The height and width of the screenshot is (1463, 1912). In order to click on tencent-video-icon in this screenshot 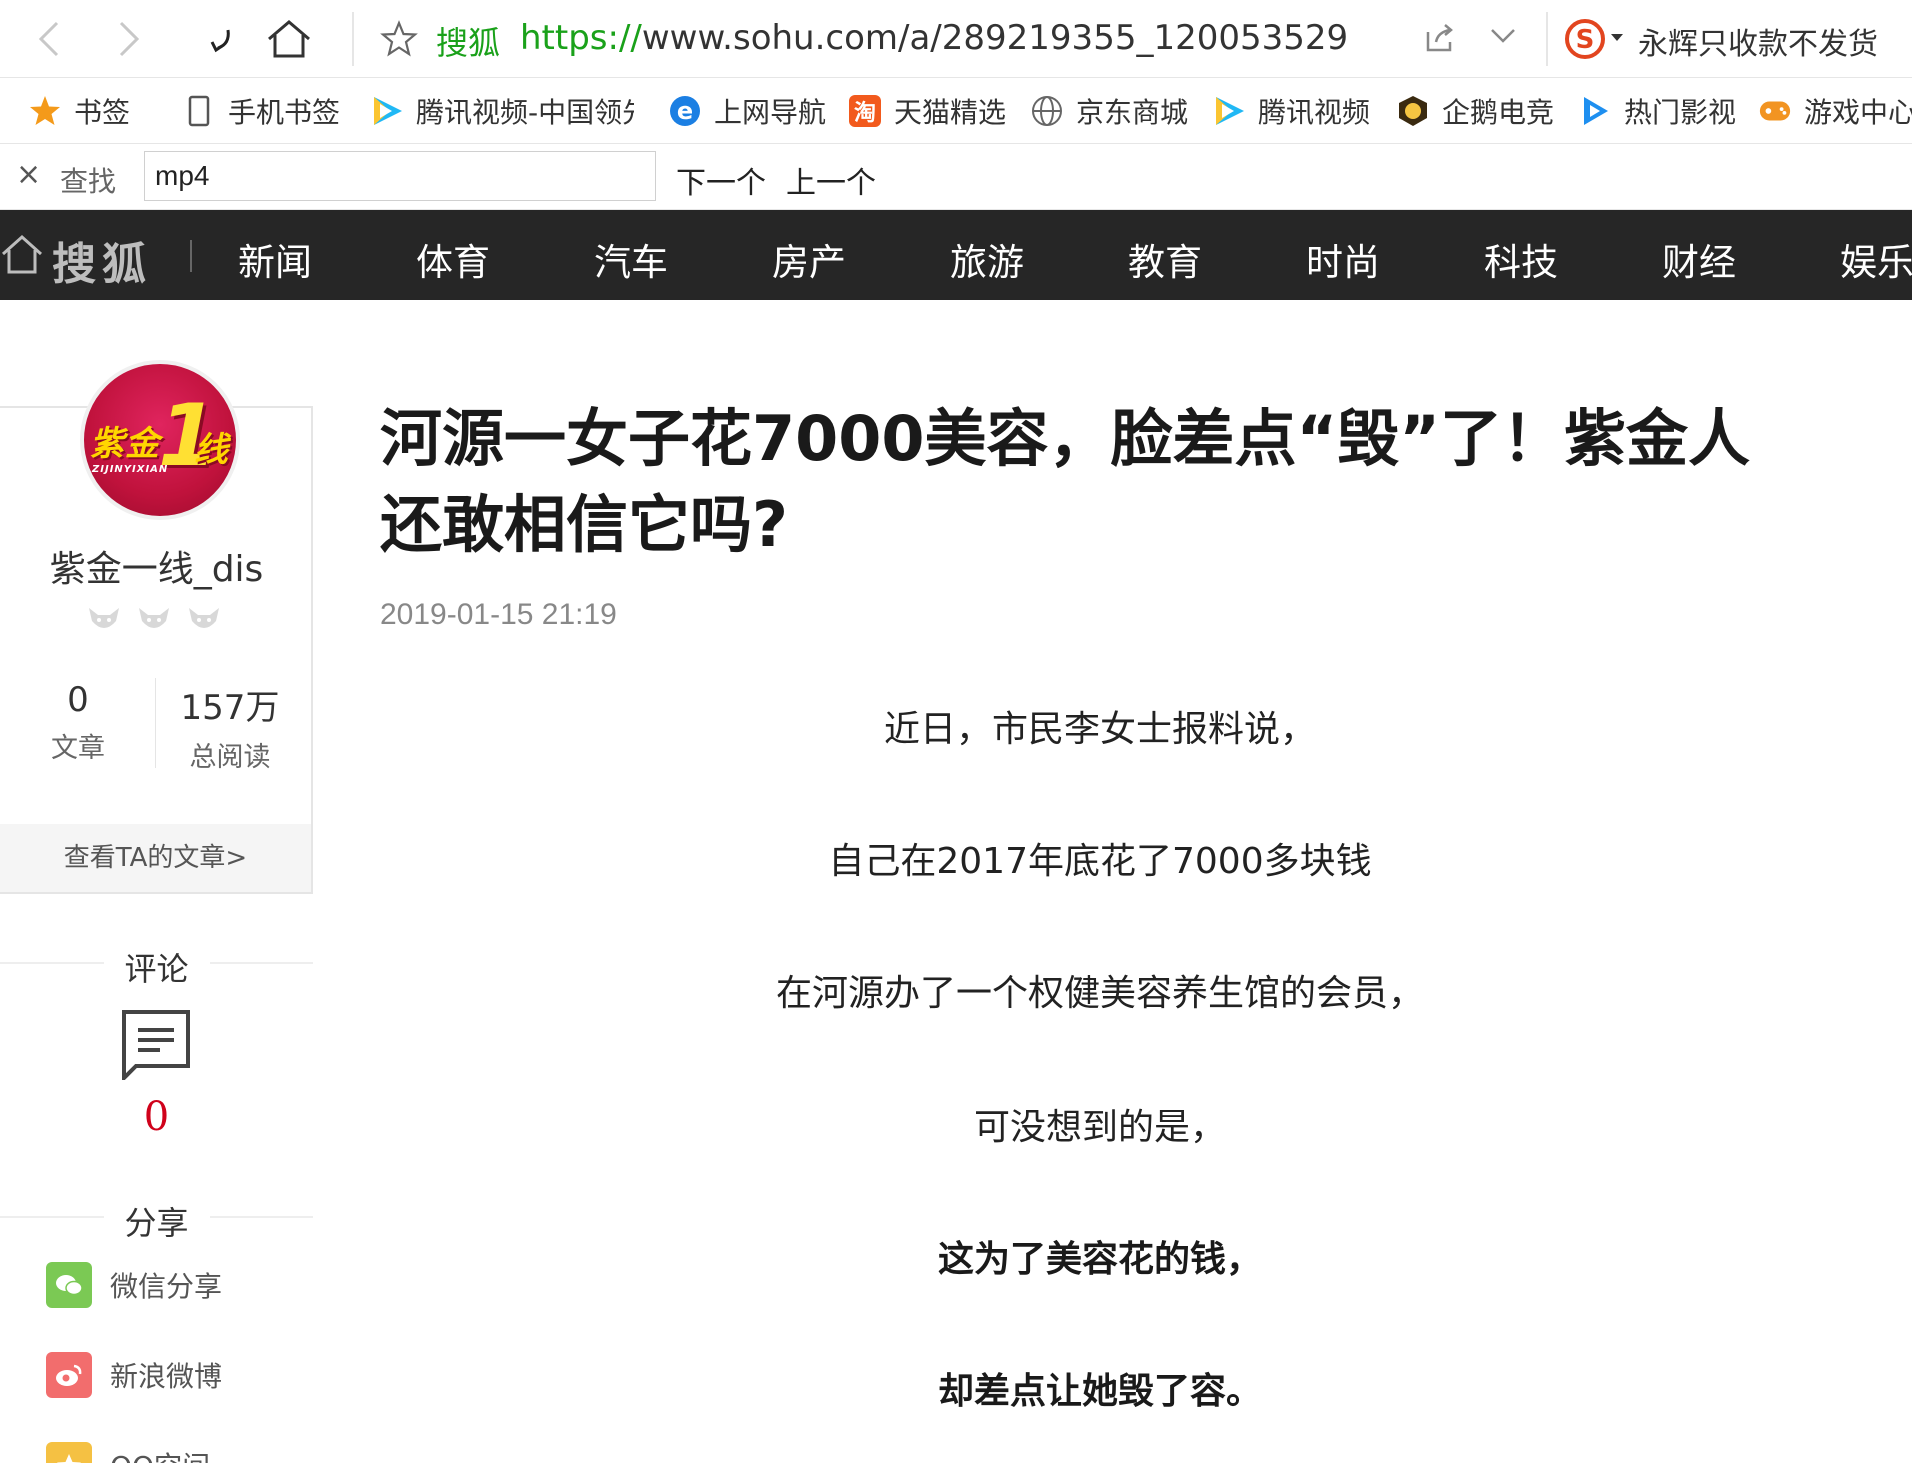, I will do `click(1229, 111)`.